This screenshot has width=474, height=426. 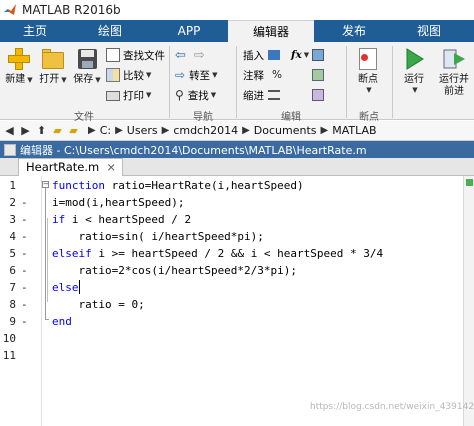 What do you see at coordinates (318, 95) in the screenshot?
I see `indent-extra-button` at bounding box center [318, 95].